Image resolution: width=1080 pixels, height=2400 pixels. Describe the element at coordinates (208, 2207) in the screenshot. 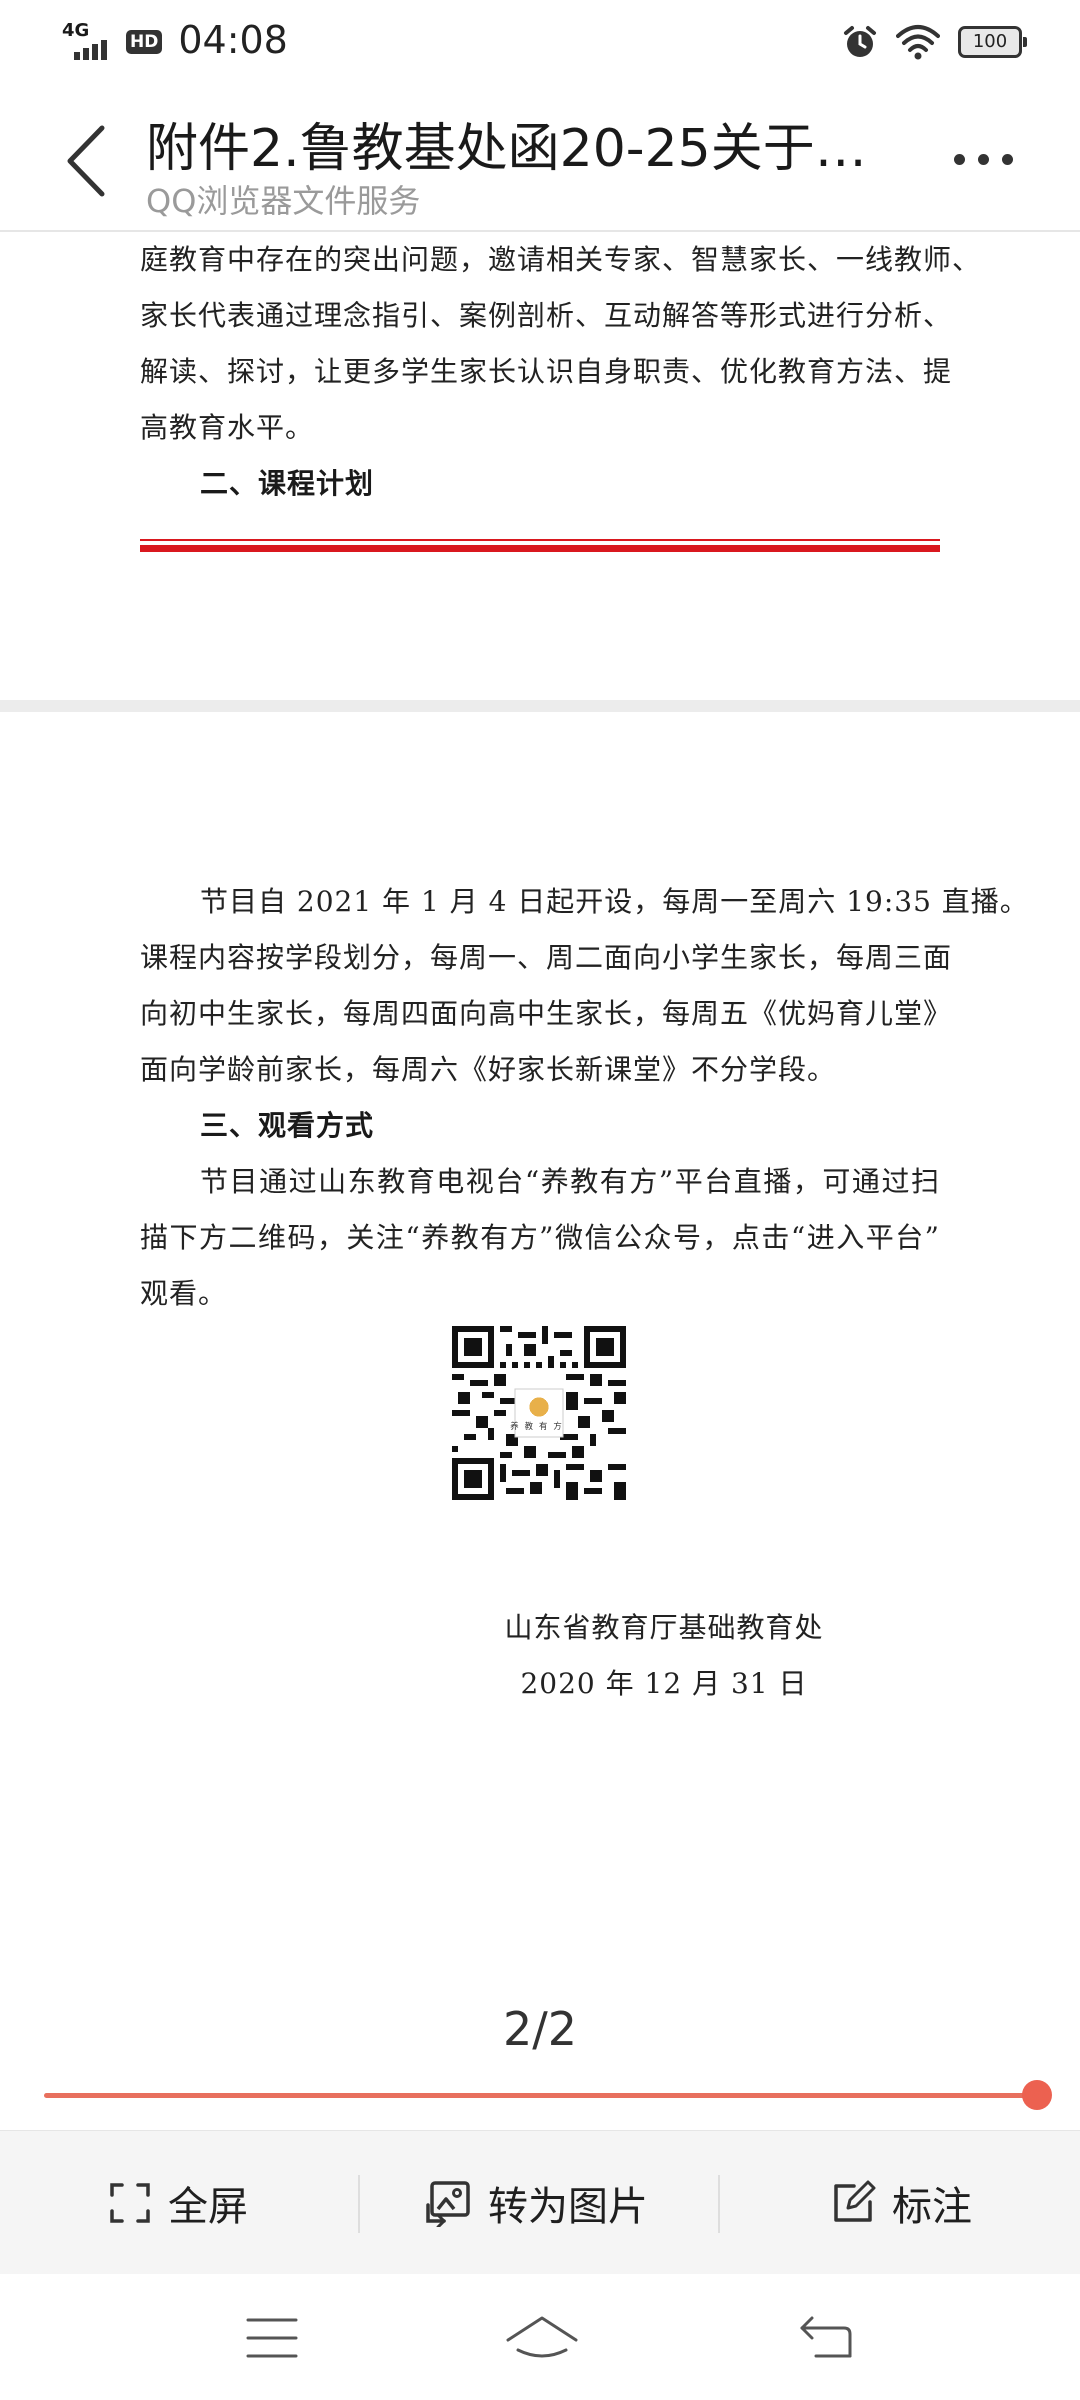

I see `fullscreen-label: 全屏` at that location.